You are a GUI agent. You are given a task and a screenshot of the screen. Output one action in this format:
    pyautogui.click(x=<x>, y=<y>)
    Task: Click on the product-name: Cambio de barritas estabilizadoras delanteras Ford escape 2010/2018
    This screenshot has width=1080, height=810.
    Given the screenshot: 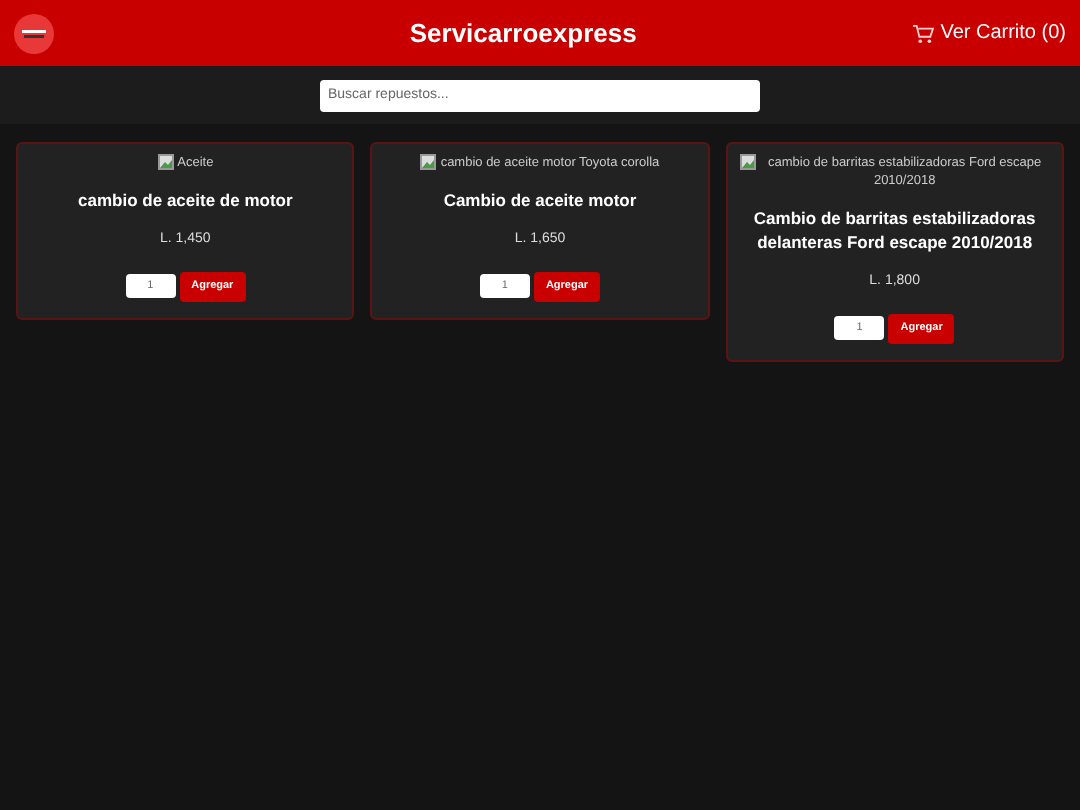 What is the action you would take?
    pyautogui.click(x=894, y=230)
    